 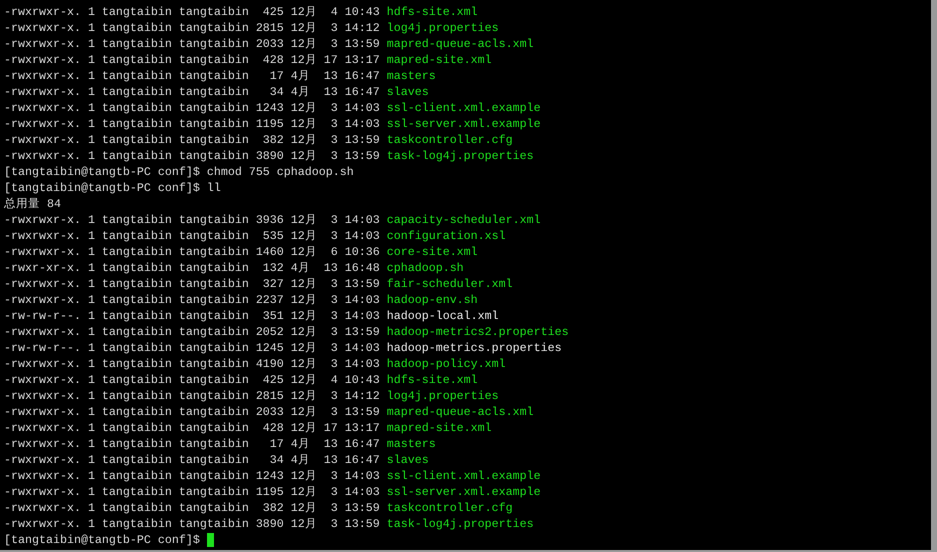 I want to click on command-line: [tangtaibin@tangtb-PC conf]$, so click(x=102, y=540).